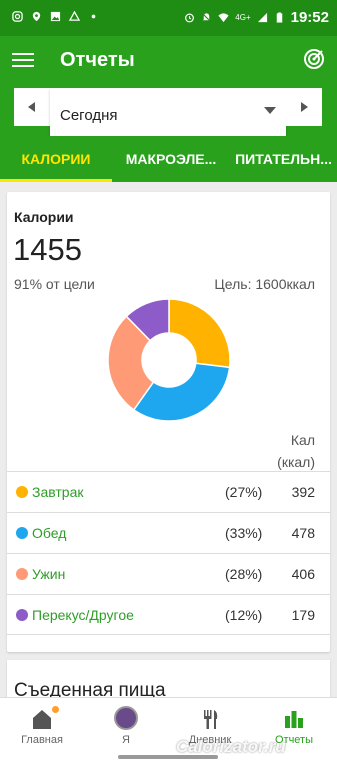 This screenshot has height=768, width=337. Describe the element at coordinates (231, 746) in the screenshot. I see `watermark: Calorizator.ru` at that location.